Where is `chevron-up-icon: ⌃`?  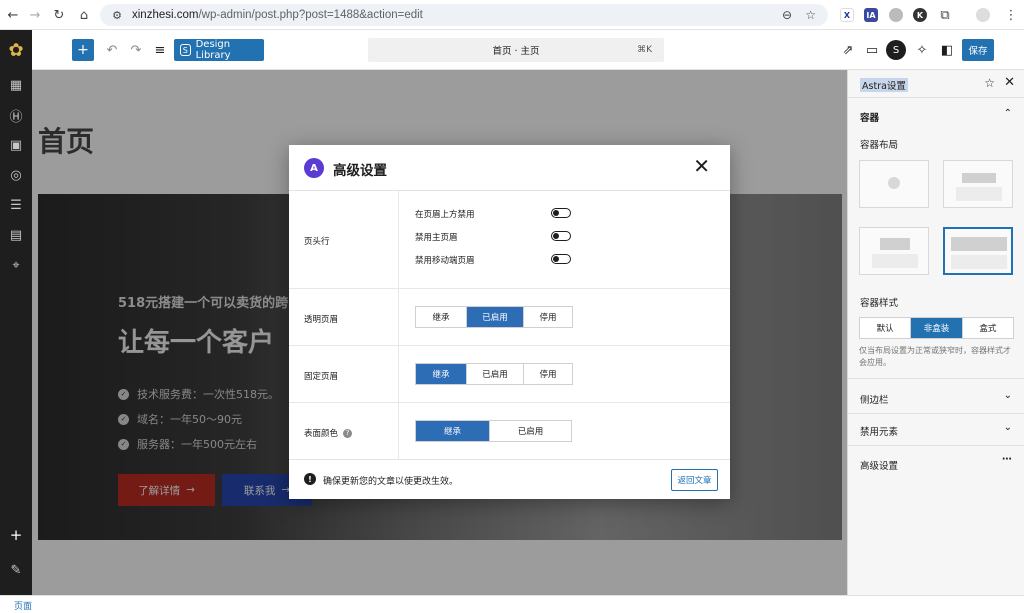 chevron-up-icon: ⌃ is located at coordinates (1008, 113).